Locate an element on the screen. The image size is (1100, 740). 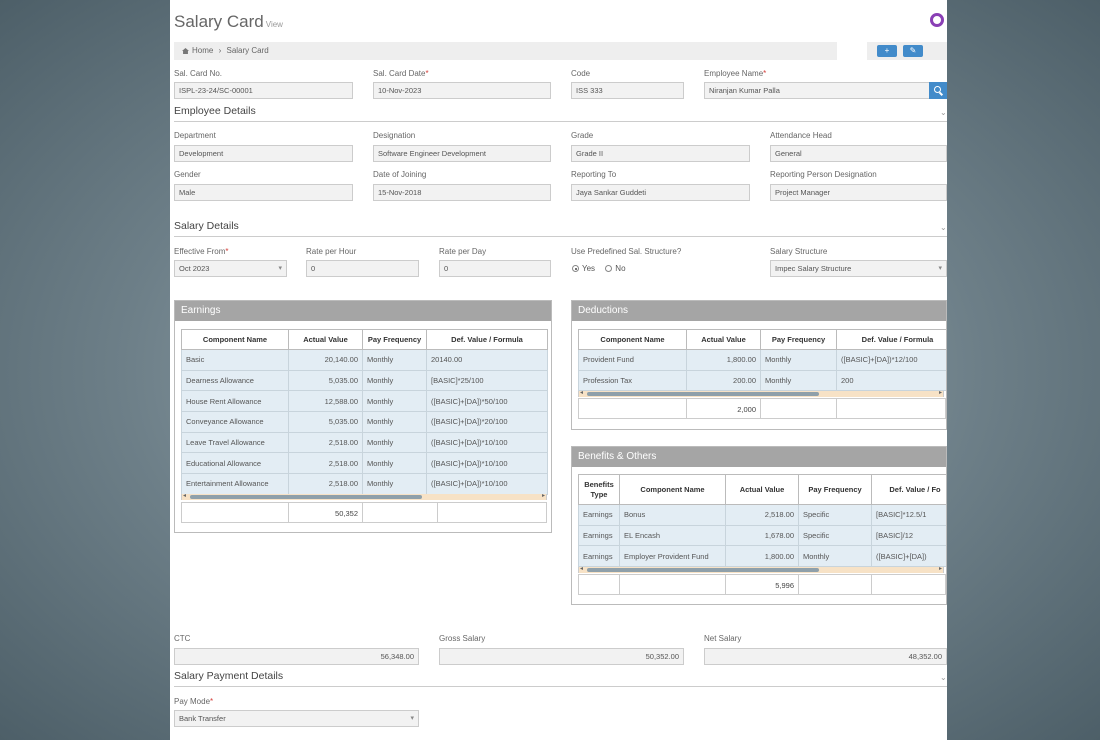
card-no-field: ISPL-23-24/SC-00001 is located at coordinates (263, 90).